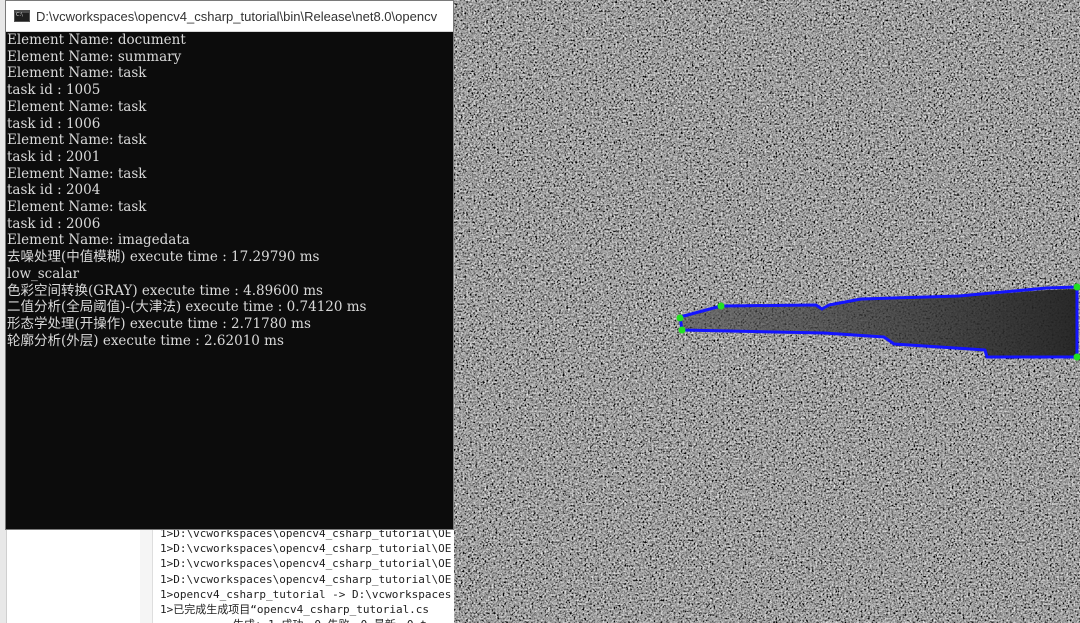 Image resolution: width=1080 pixels, height=623 pixels. I want to click on console-line: task id : 1006, so click(54, 123).